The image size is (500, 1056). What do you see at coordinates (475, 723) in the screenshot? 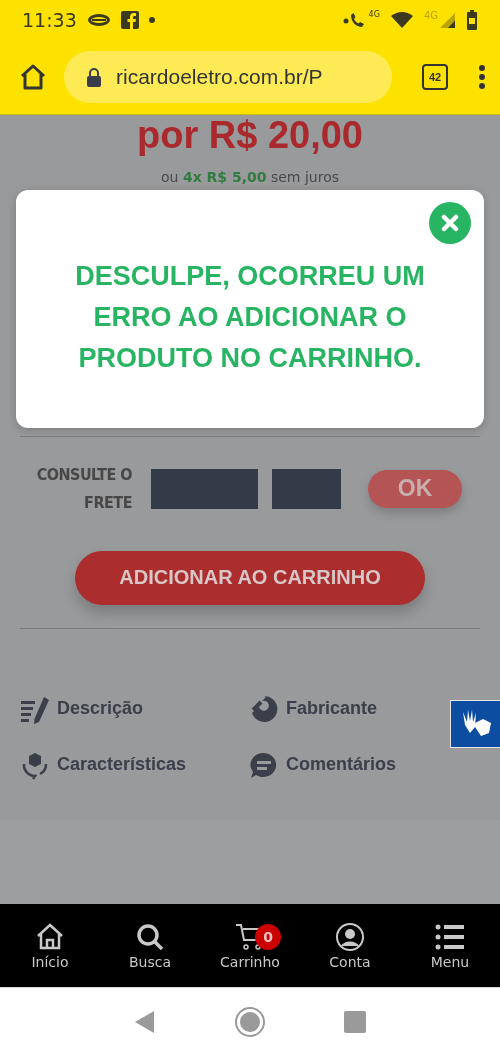
I see `sign-language-button` at bounding box center [475, 723].